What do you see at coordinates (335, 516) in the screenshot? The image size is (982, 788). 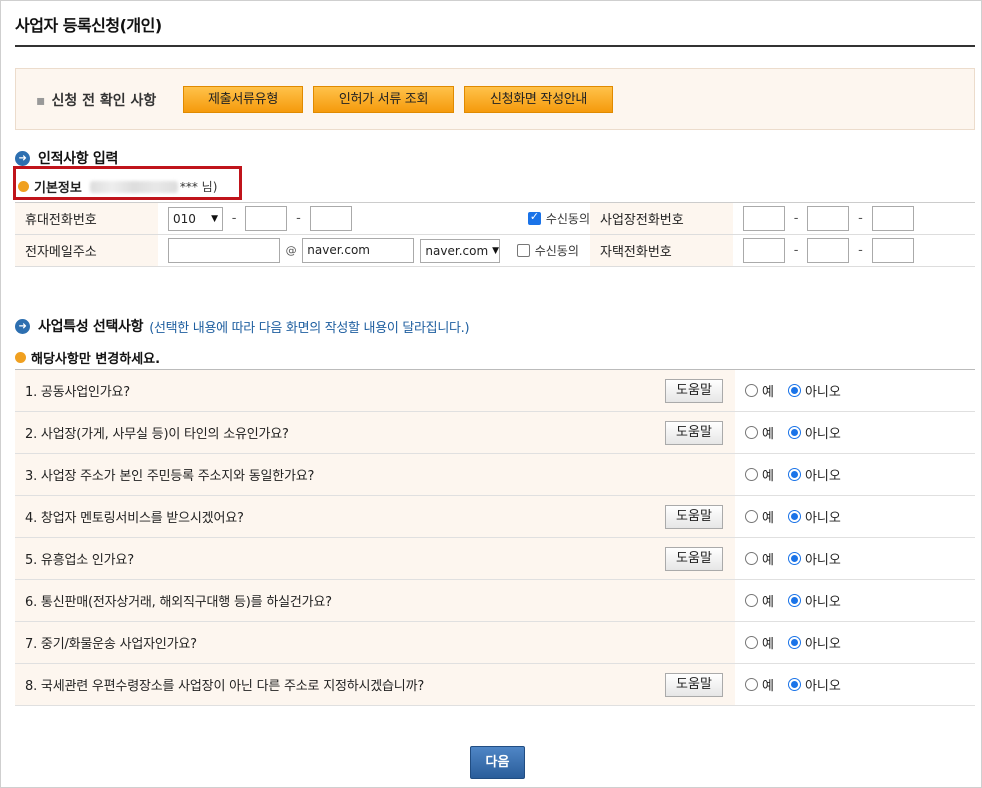 I see `question-text: 4. 창업자 멘토링서비스를 받으시겠어요?` at bounding box center [335, 516].